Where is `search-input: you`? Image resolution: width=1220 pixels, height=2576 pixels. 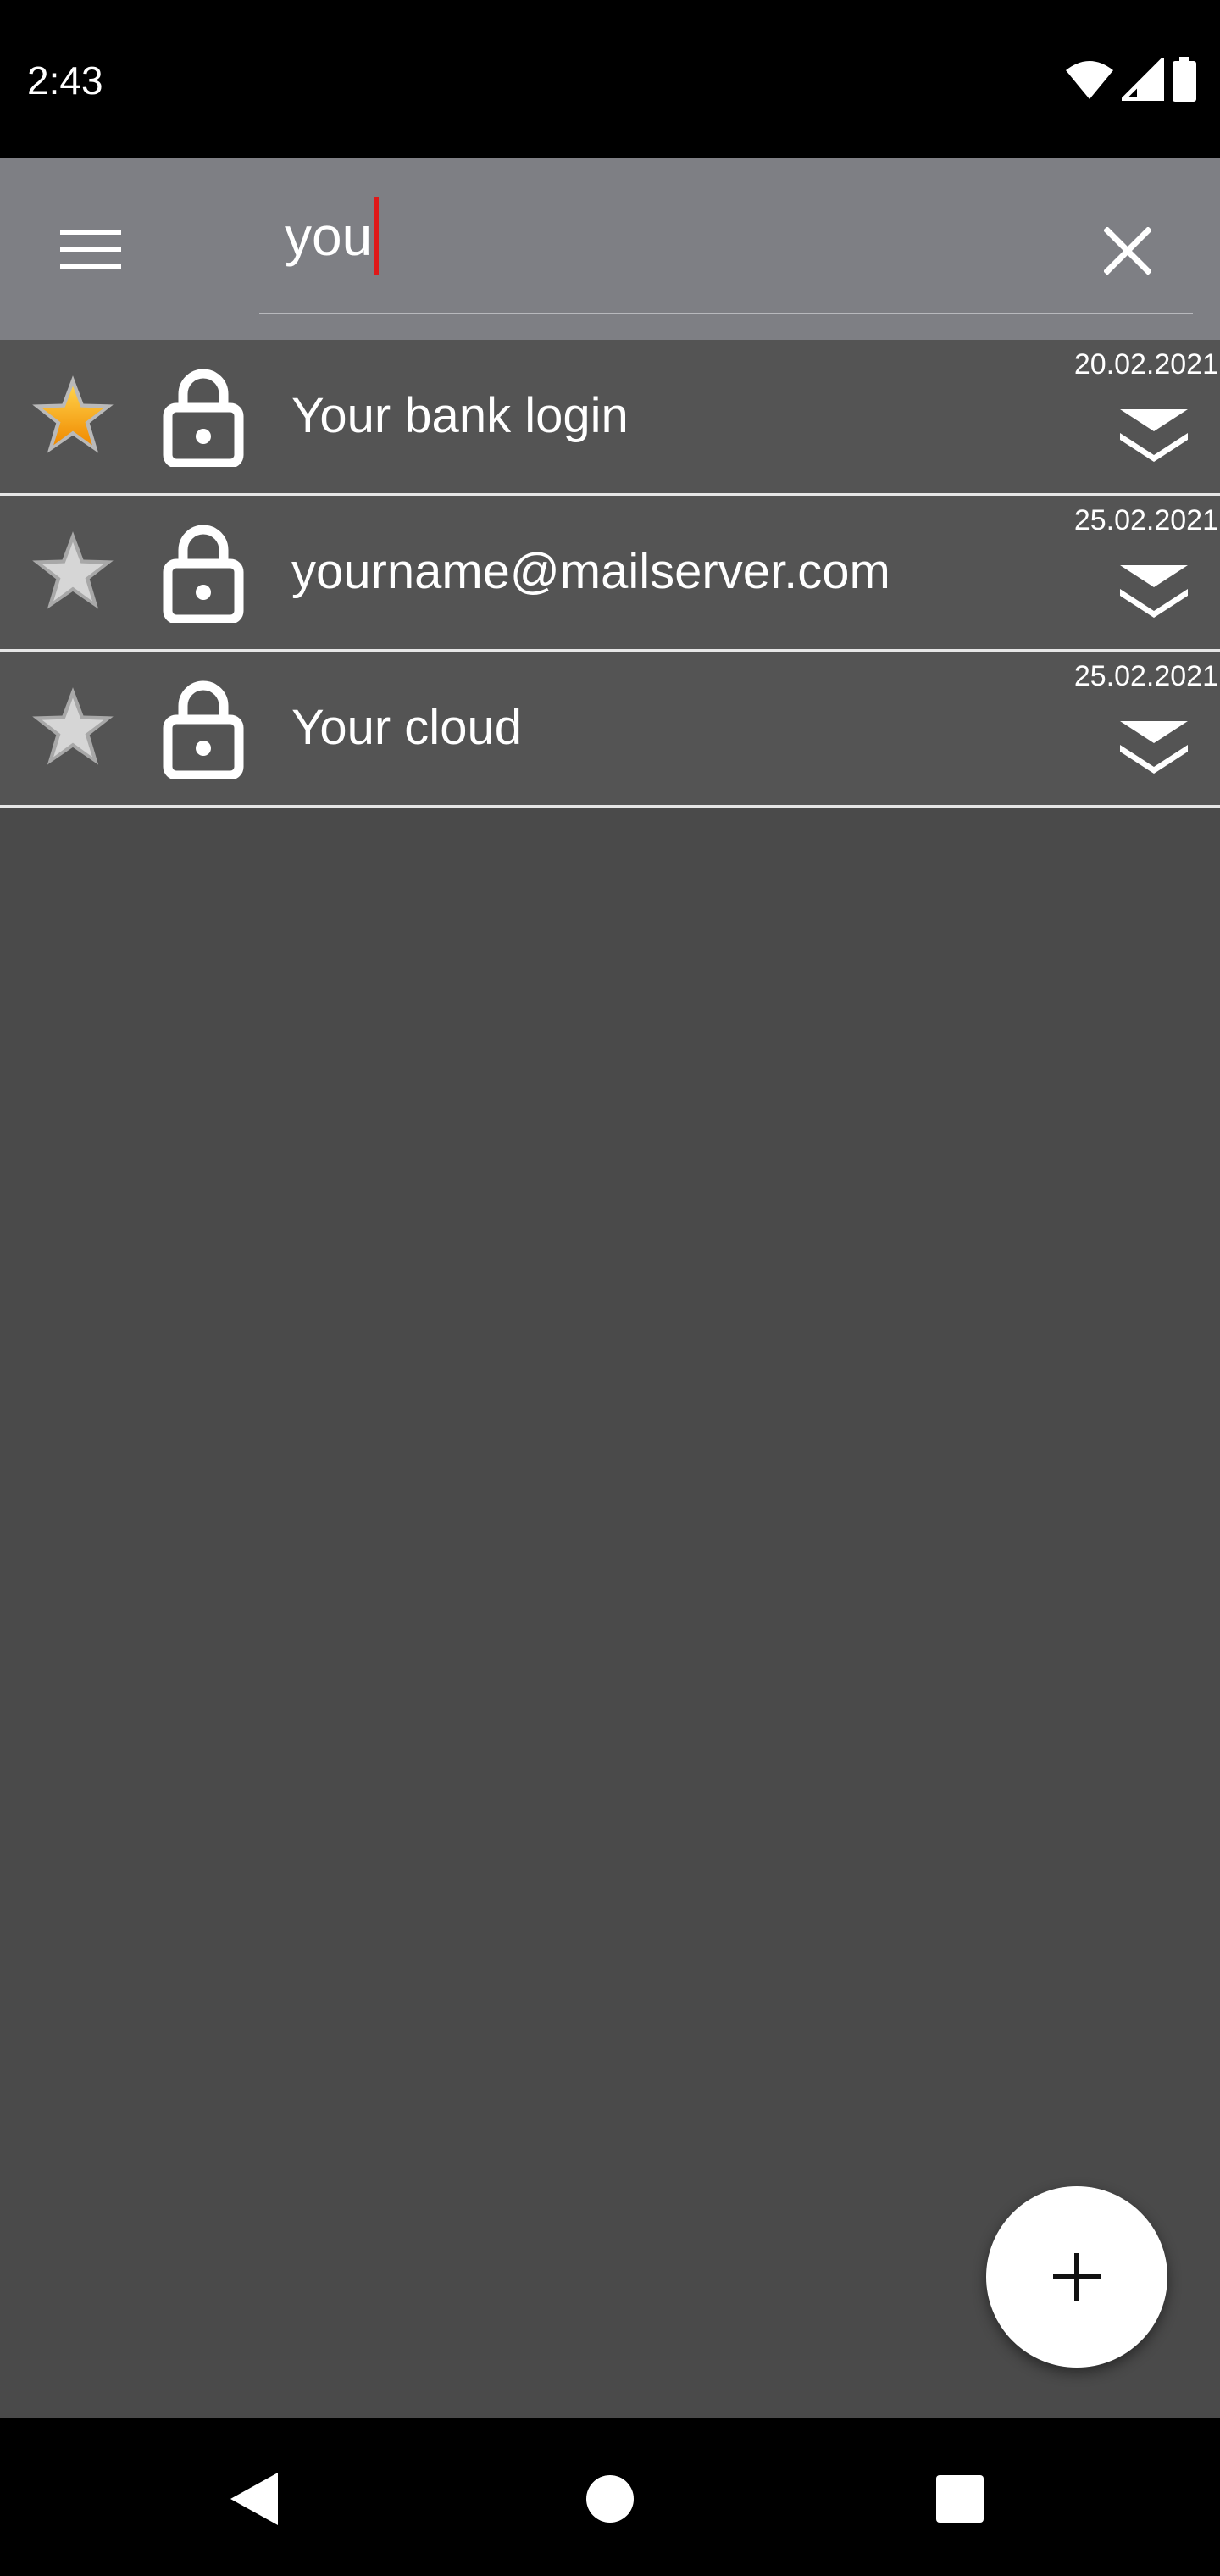 search-input: you is located at coordinates (666, 237).